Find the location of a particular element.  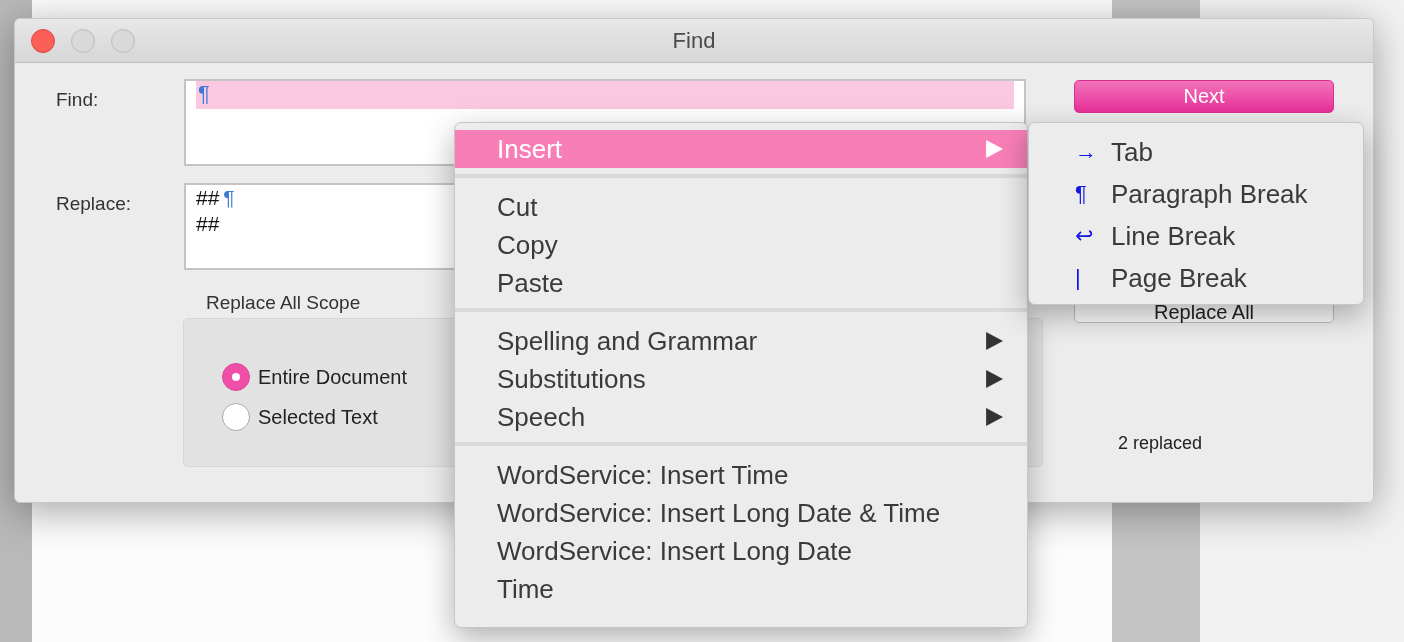

minimize-button is located at coordinates (83, 40).